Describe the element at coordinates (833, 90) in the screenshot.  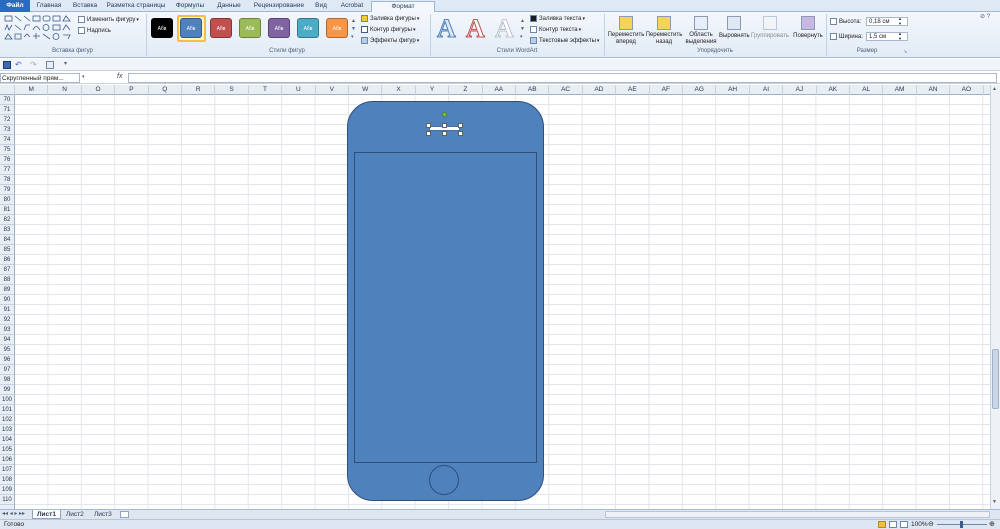
I see `column-header: AK` at that location.